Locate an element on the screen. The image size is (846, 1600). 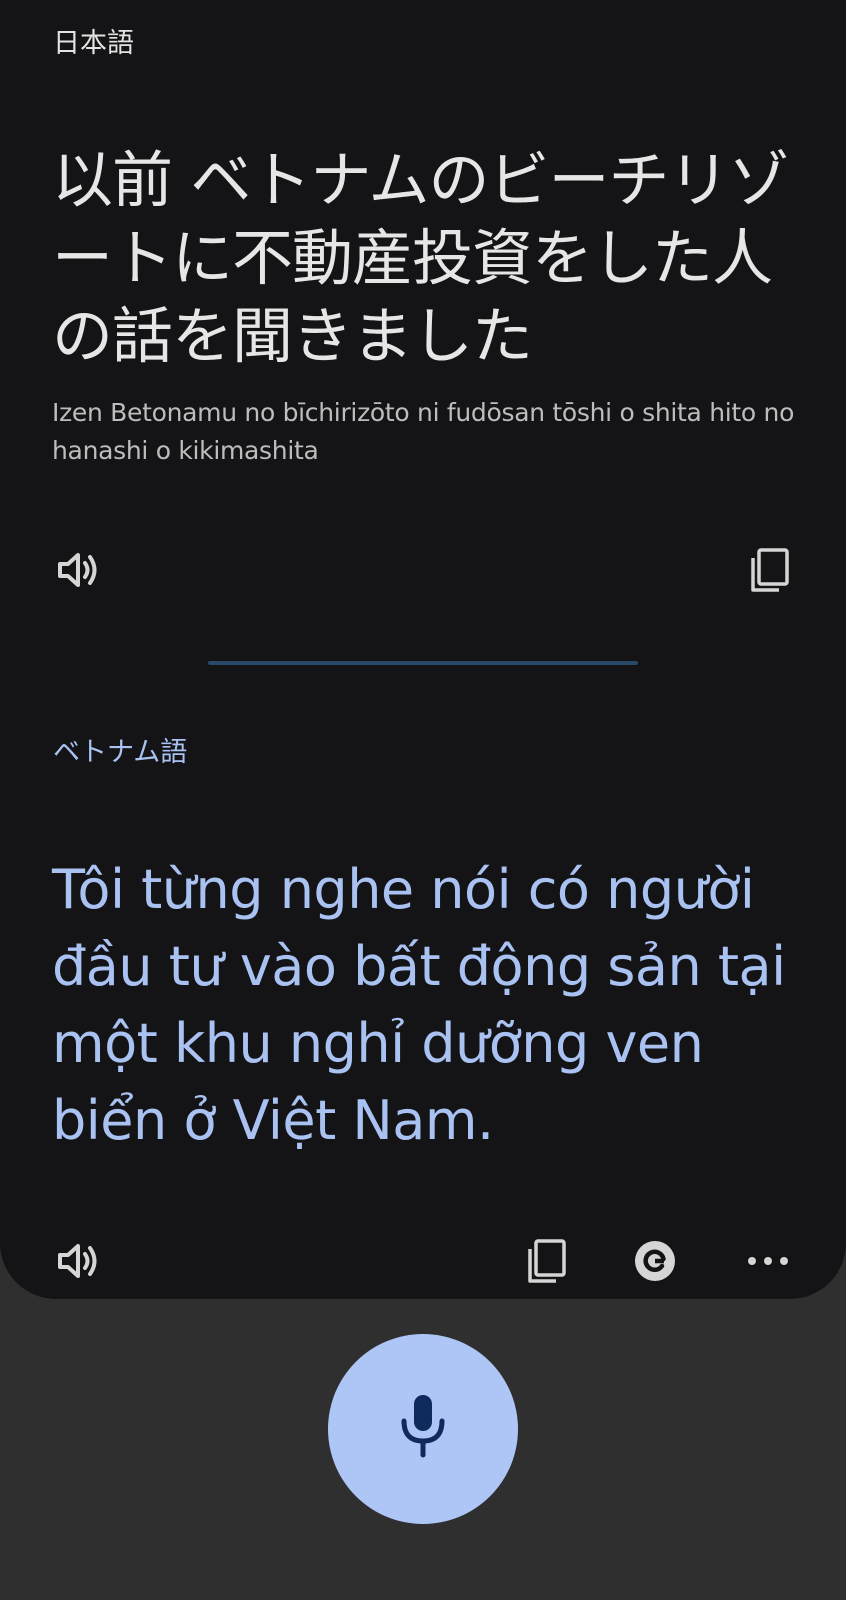
source-text: 以前 ベトナムのビーチリゾートに不動産投資をした人の話を聞きました is located at coordinates (421, 258).